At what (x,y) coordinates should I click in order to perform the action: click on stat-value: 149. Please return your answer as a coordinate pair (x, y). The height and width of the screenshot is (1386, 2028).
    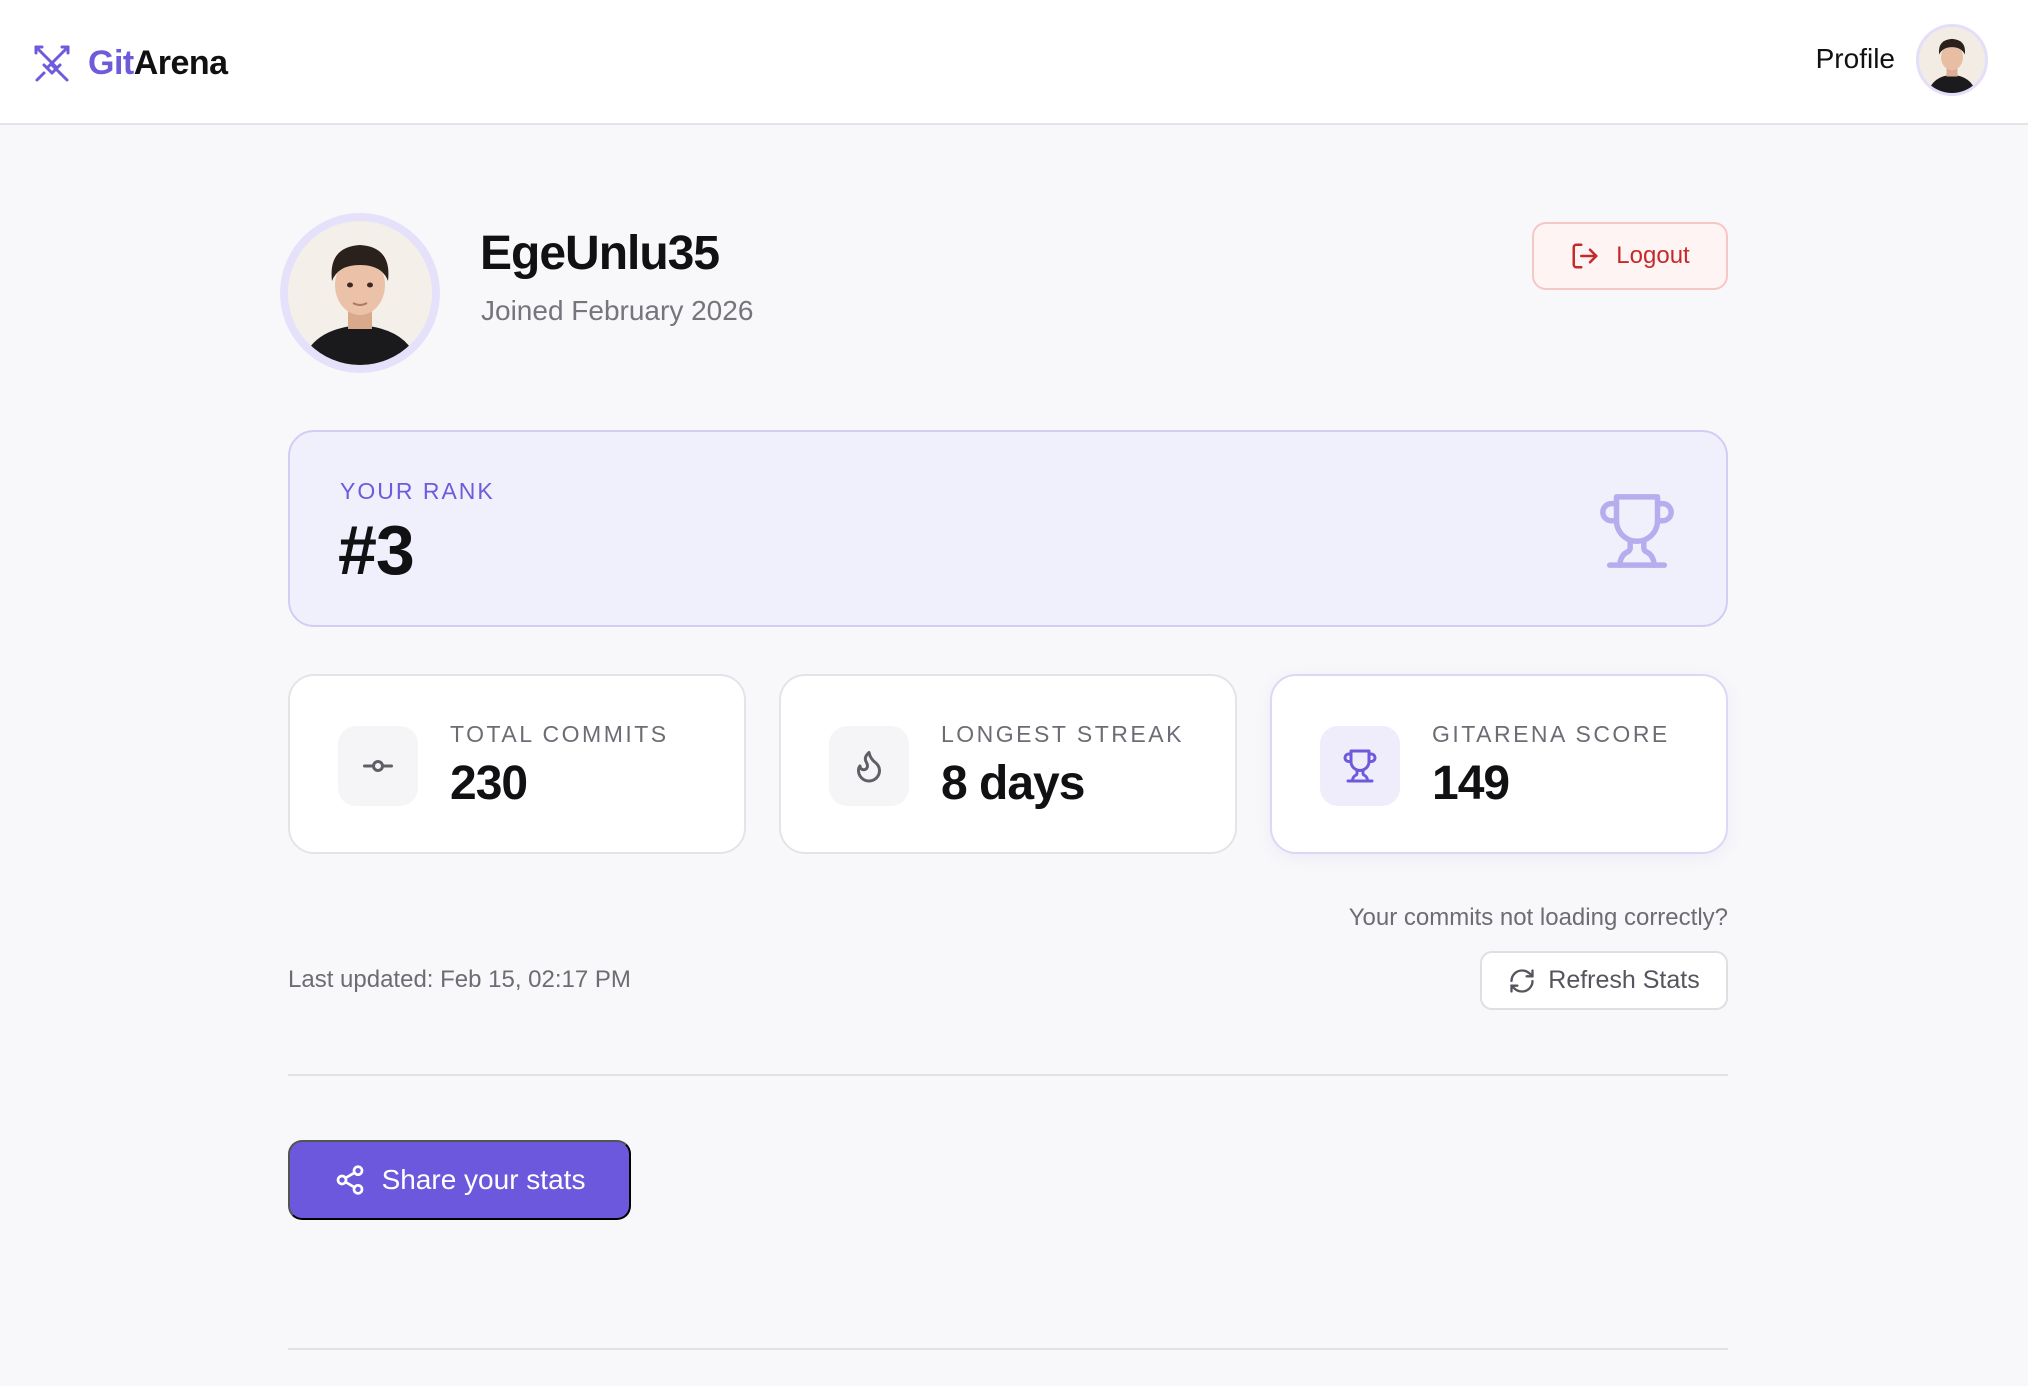
    Looking at the image, I should click on (1471, 783).